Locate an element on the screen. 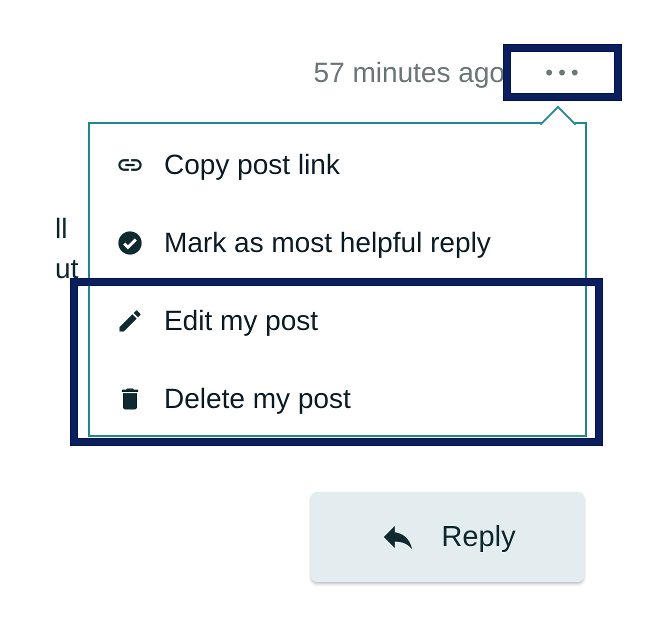 The width and height of the screenshot is (669, 634). menu-item-label: Copy post link is located at coordinates (252, 165).